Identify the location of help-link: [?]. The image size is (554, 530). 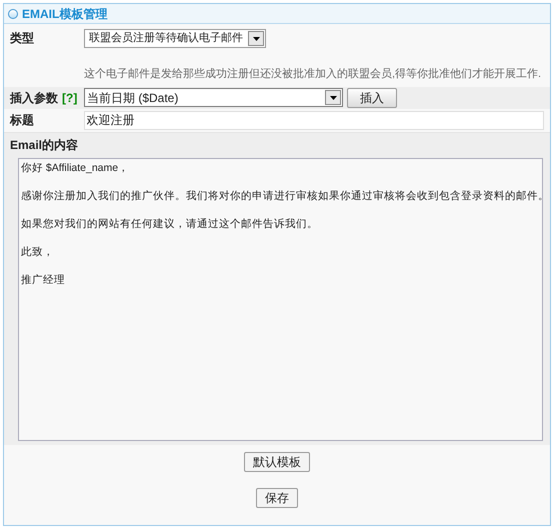
(73, 97).